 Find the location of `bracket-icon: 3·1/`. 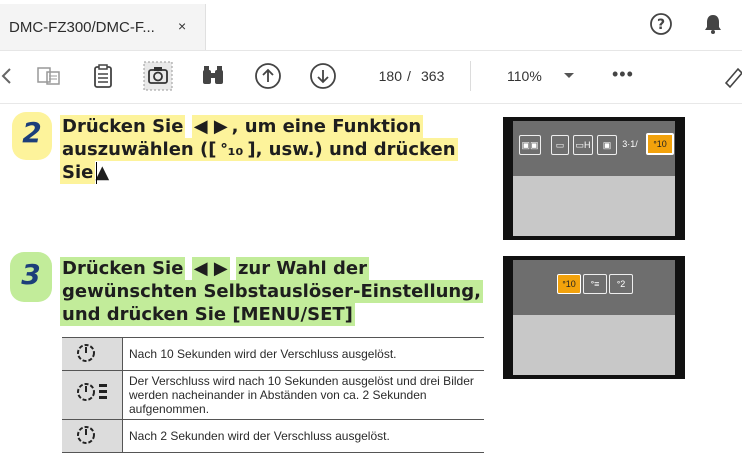

bracket-icon: 3·1/ is located at coordinates (630, 144).